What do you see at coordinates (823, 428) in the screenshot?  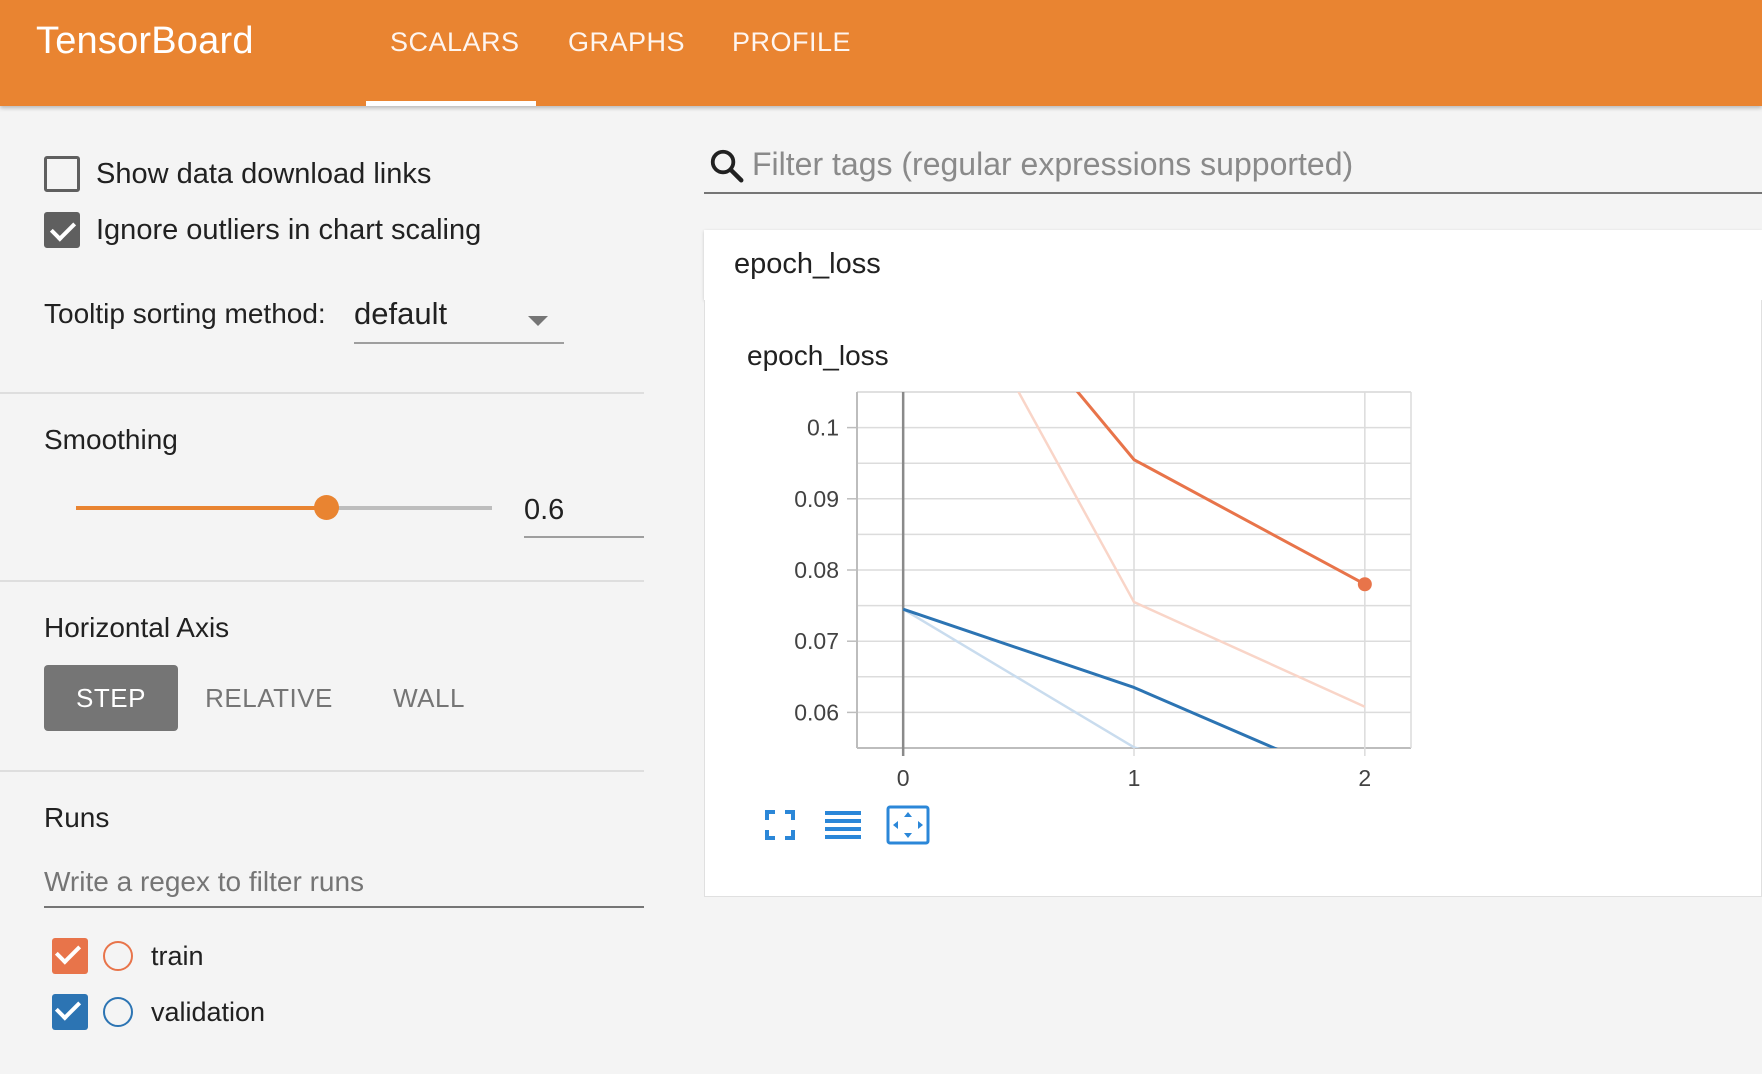 I see `y-tick-label: 0.1` at bounding box center [823, 428].